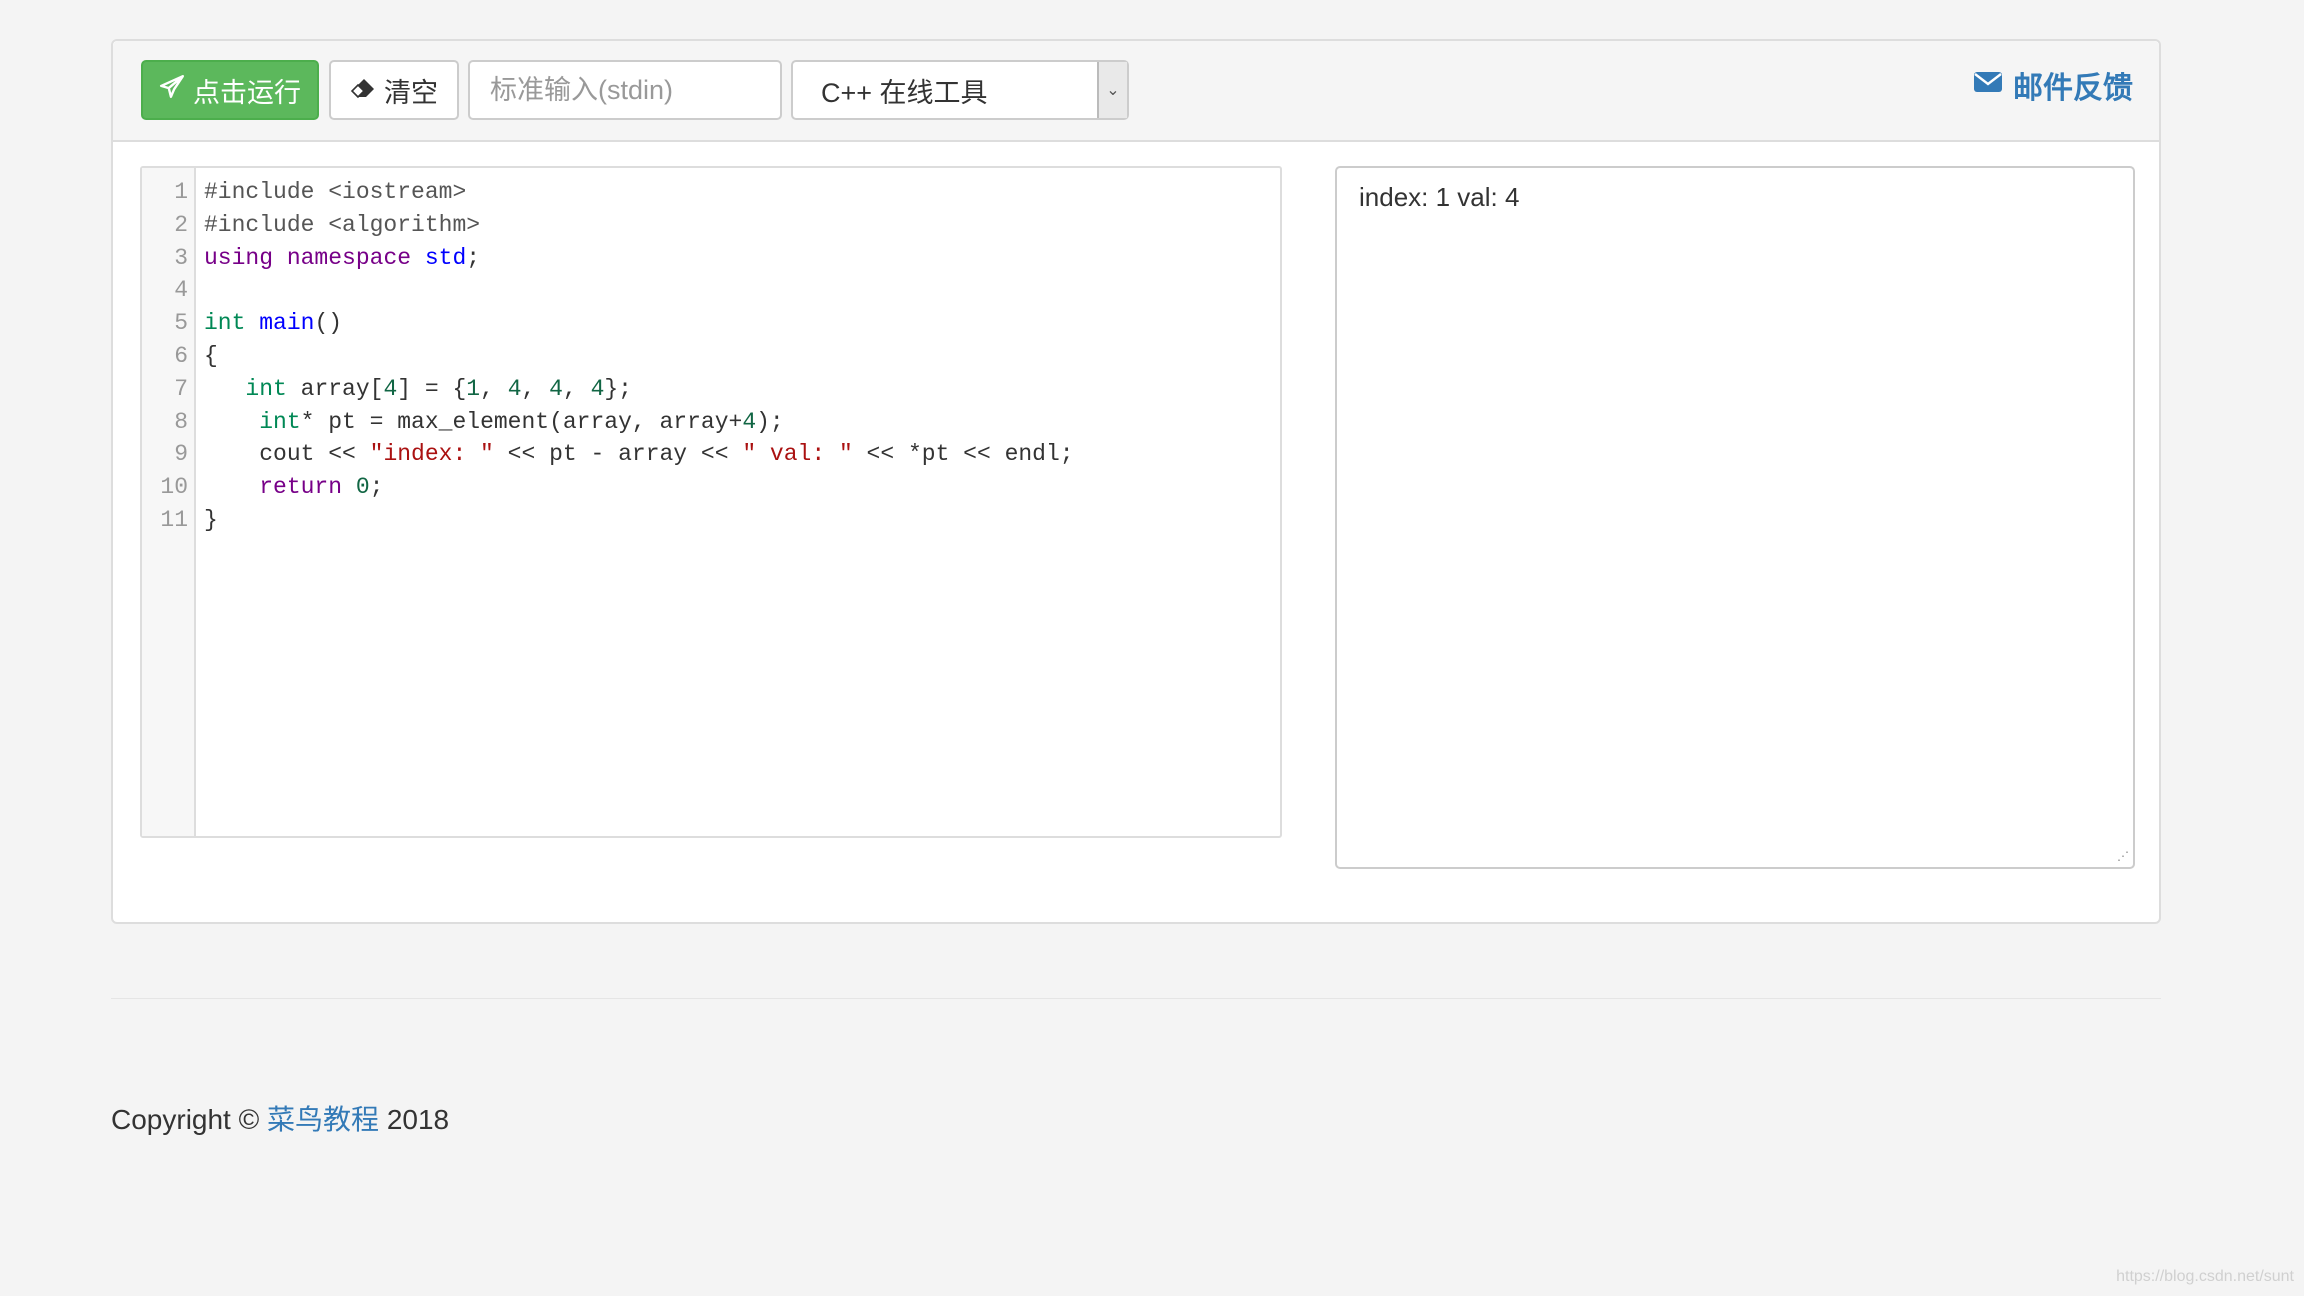 The height and width of the screenshot is (1296, 2304). What do you see at coordinates (411, 92) in the screenshot?
I see `clear-button-label: 清空` at bounding box center [411, 92].